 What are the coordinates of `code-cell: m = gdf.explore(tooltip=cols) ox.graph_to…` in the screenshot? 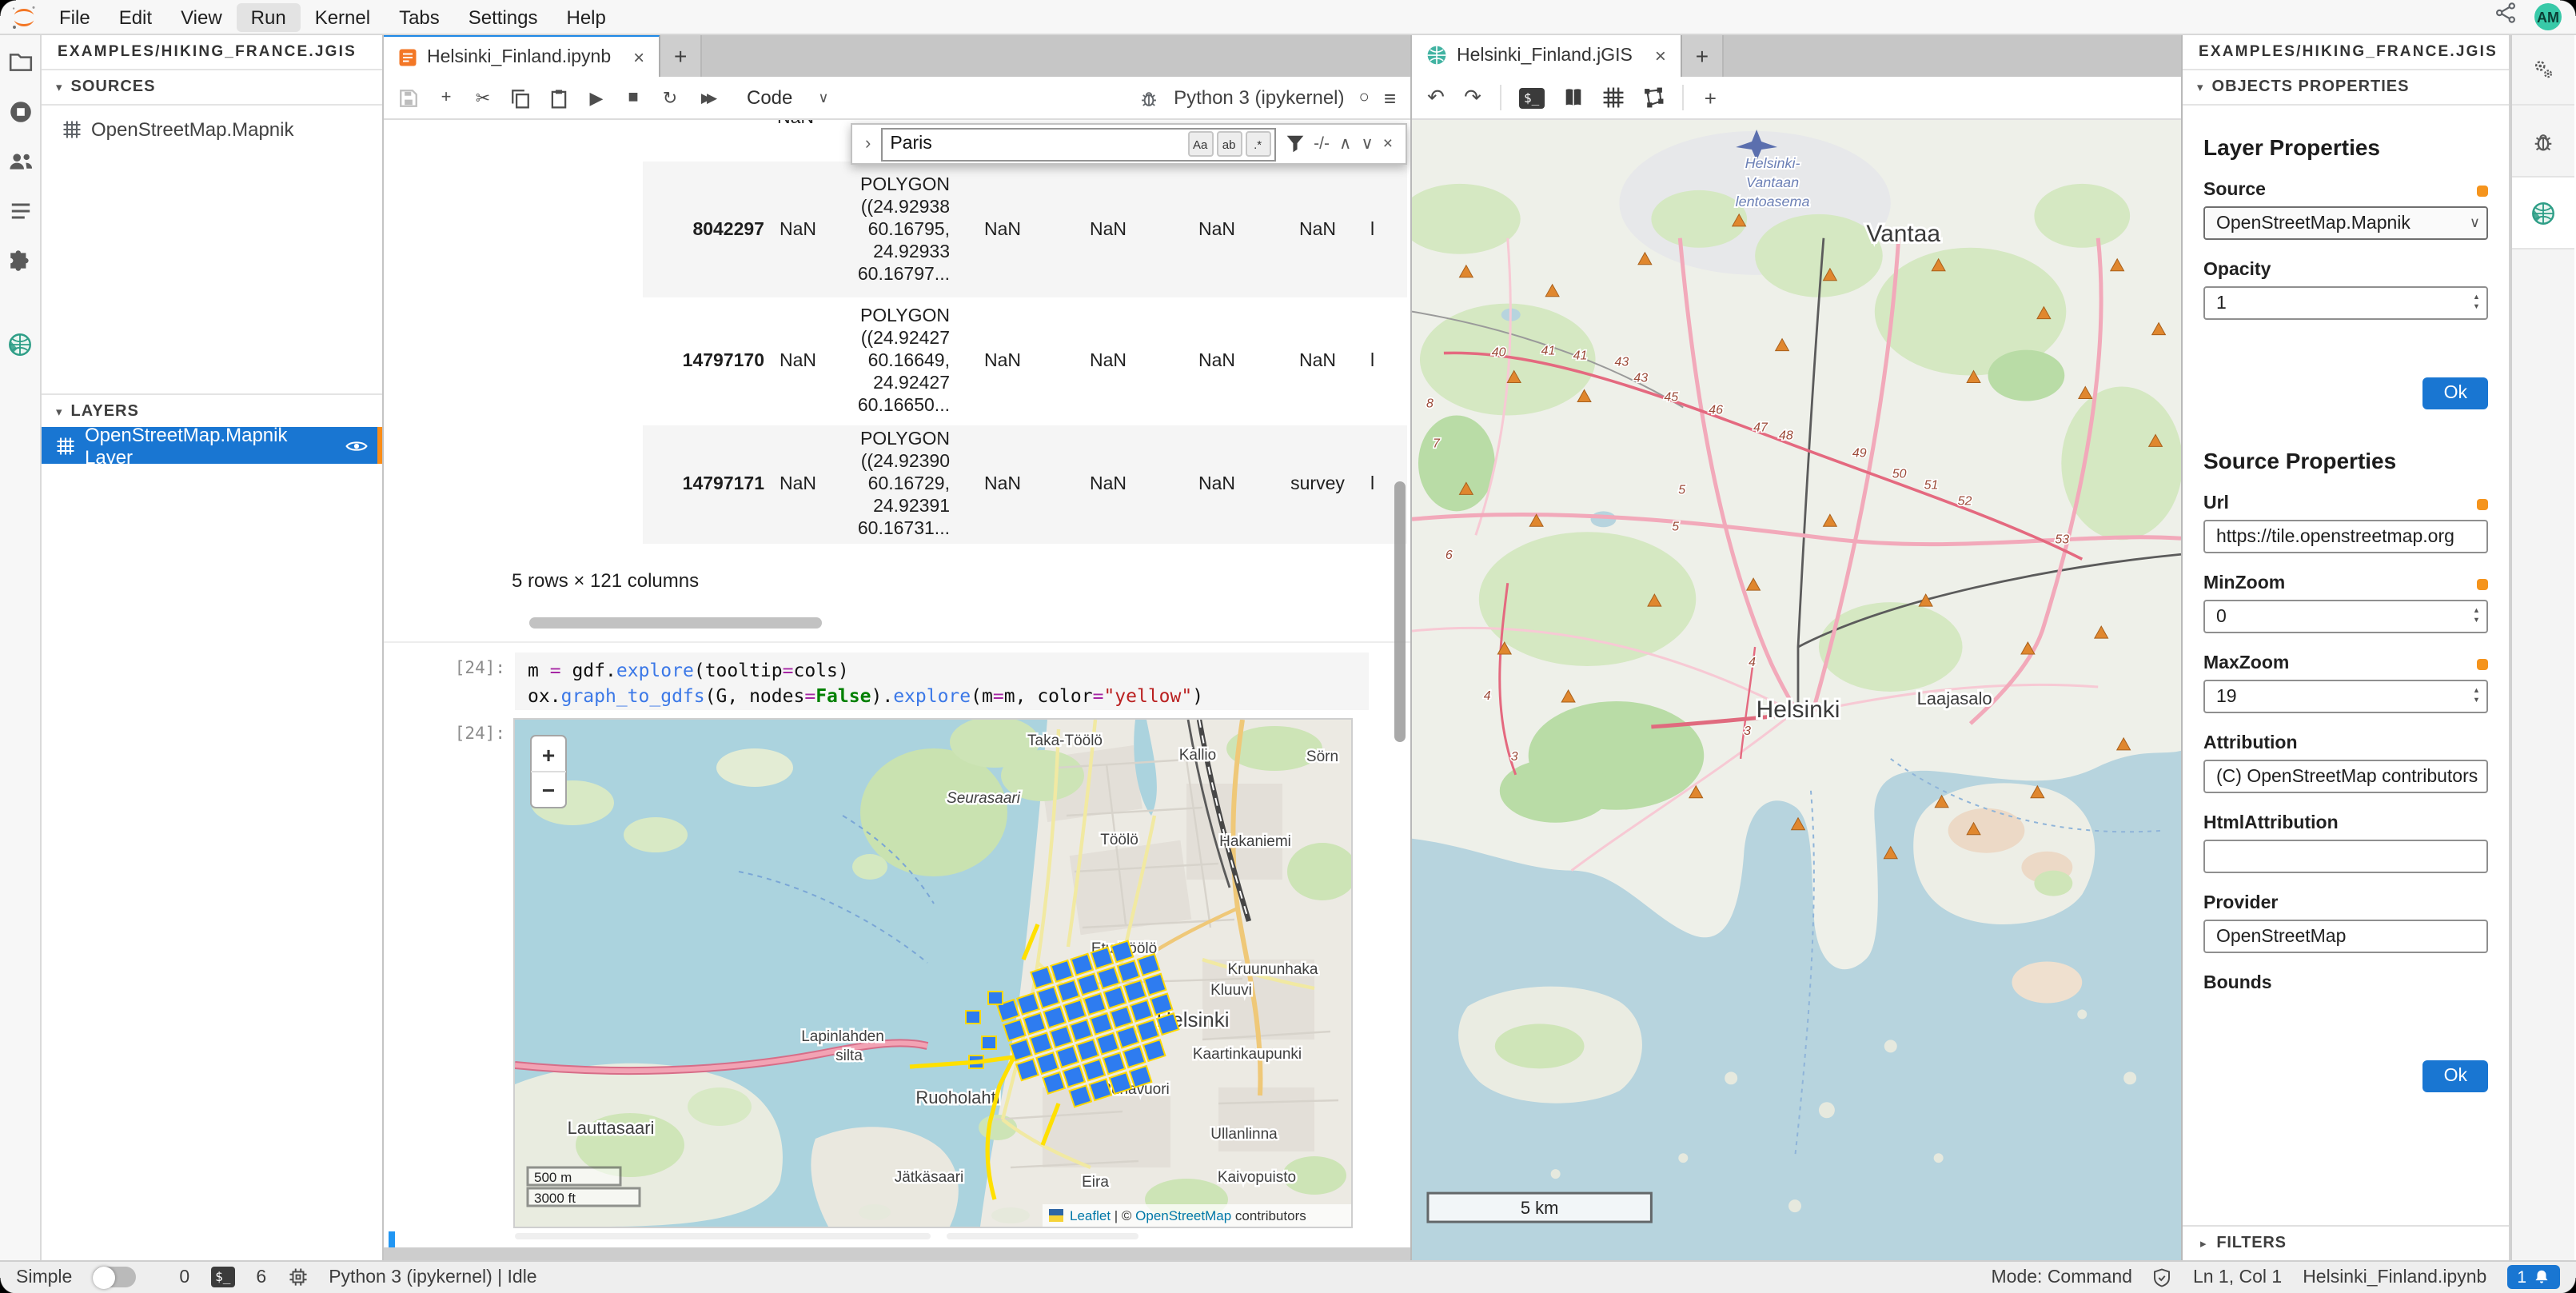 It's located at (942, 681).